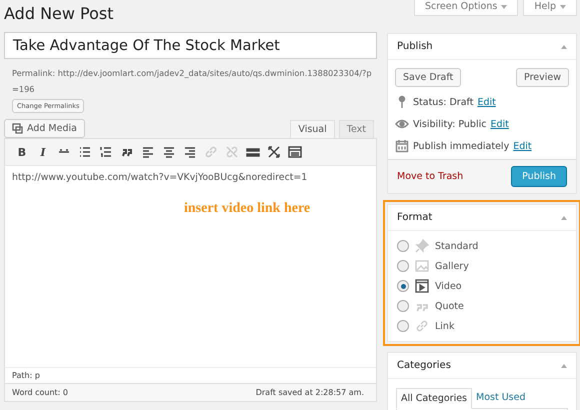 This screenshot has height=410, width=580. I want to click on add-media-button: Add Media, so click(44, 128).